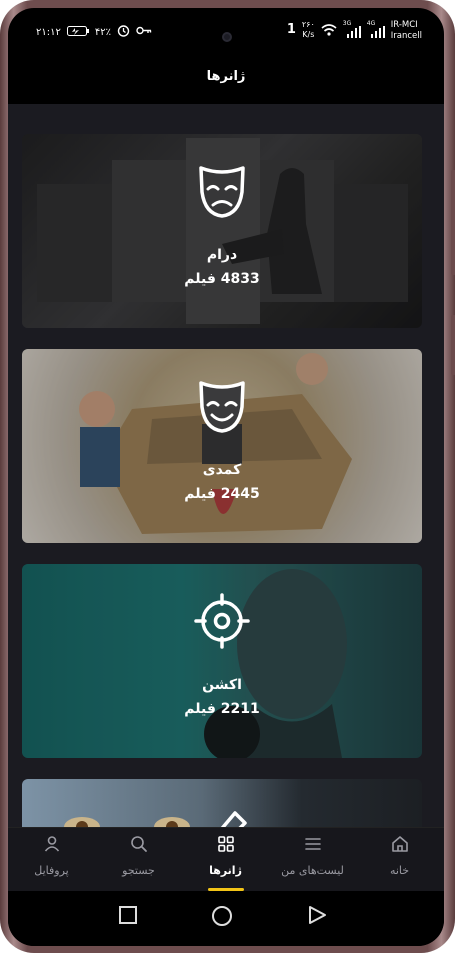  What do you see at coordinates (399, 844) in the screenshot?
I see `home-icon` at bounding box center [399, 844].